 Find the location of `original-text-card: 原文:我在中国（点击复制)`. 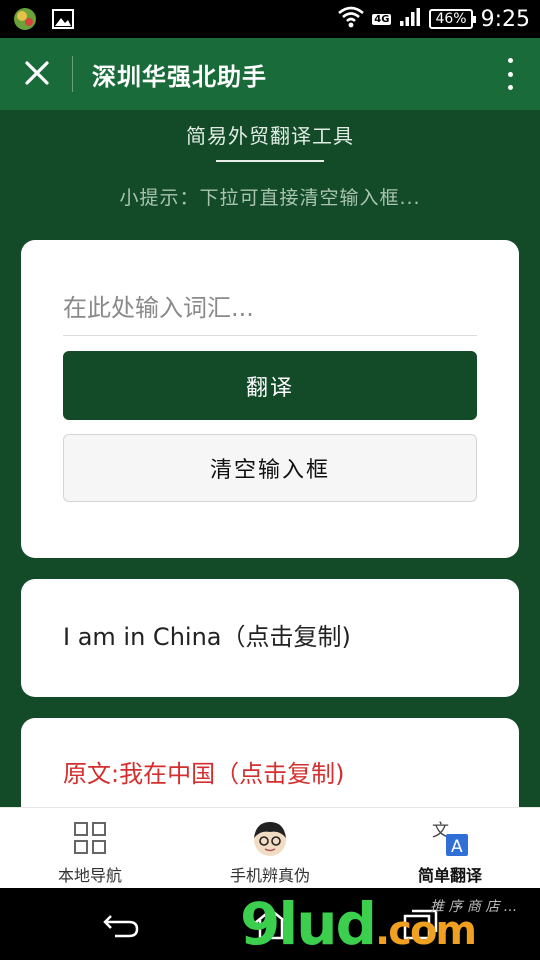

original-text-card: 原文:我在中国（点击复制) is located at coordinates (270, 762).